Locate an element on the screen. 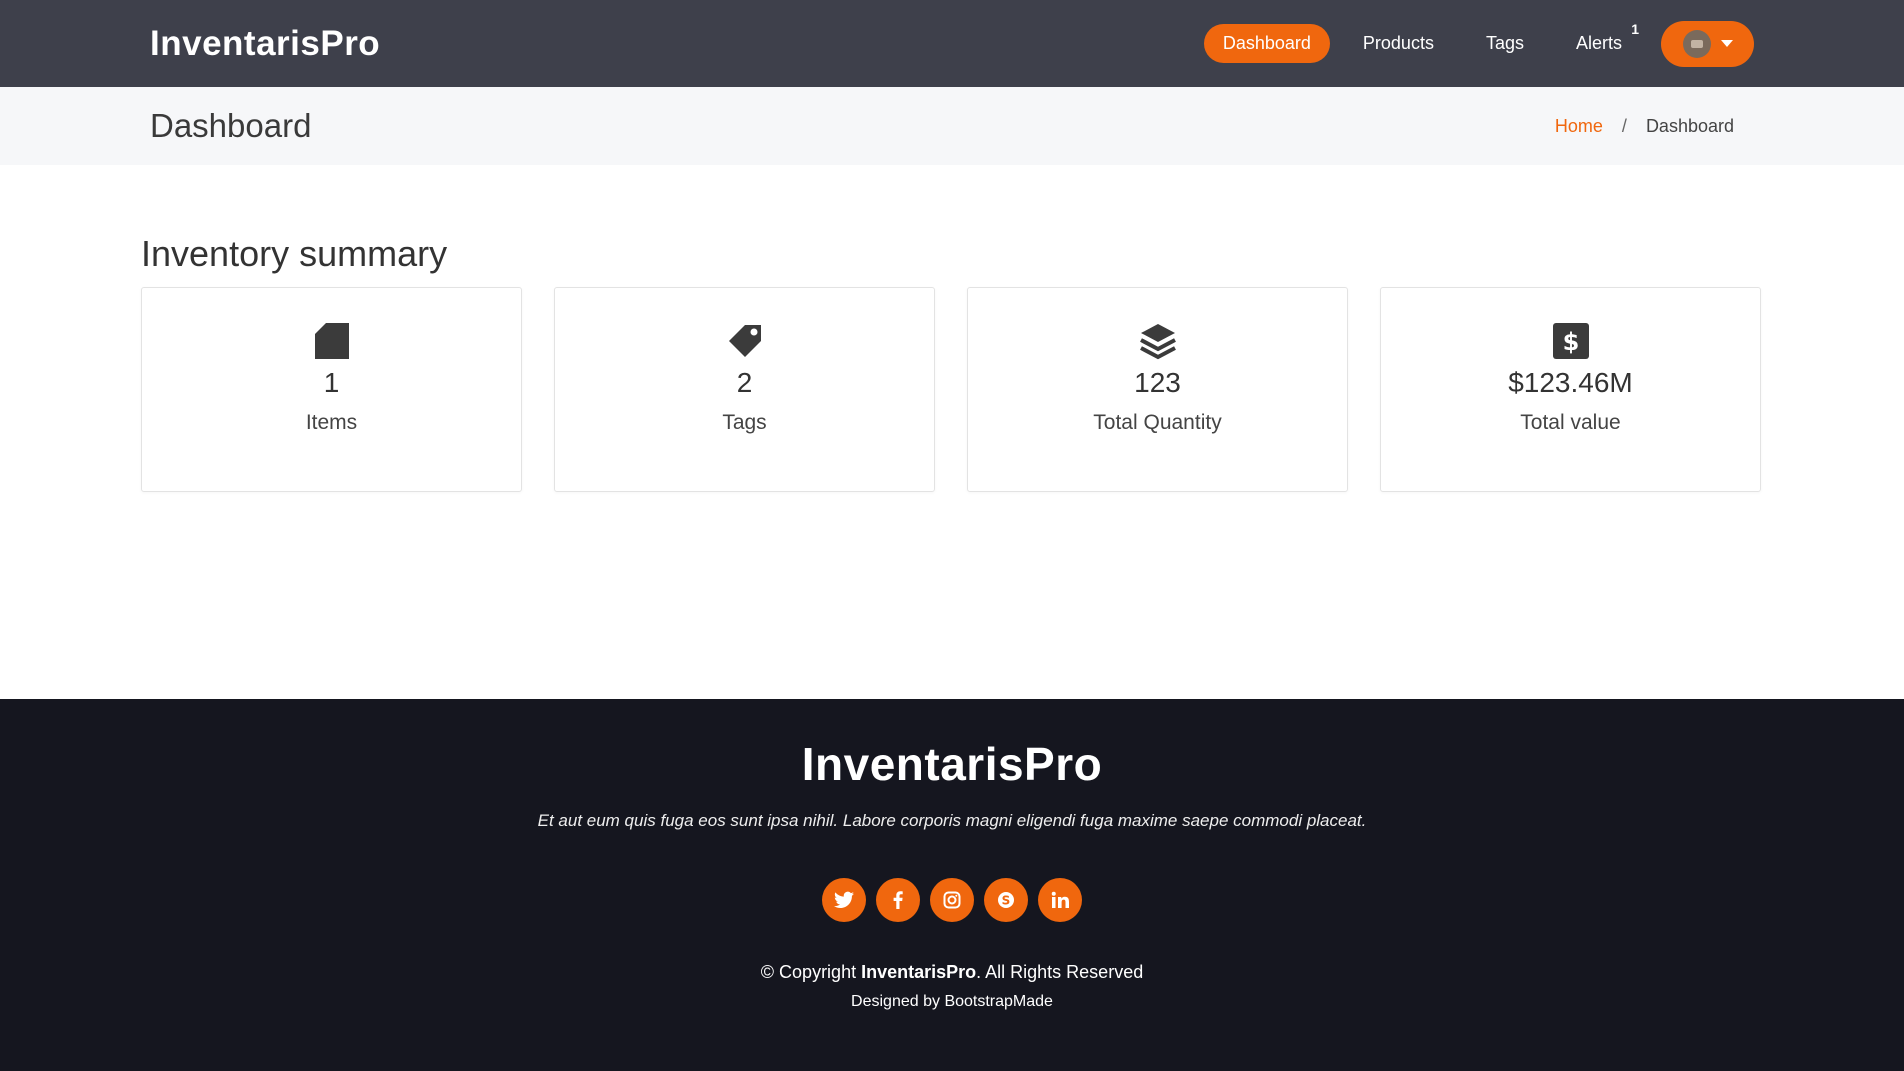  summary-card-items: 1 Items is located at coordinates (331, 389).